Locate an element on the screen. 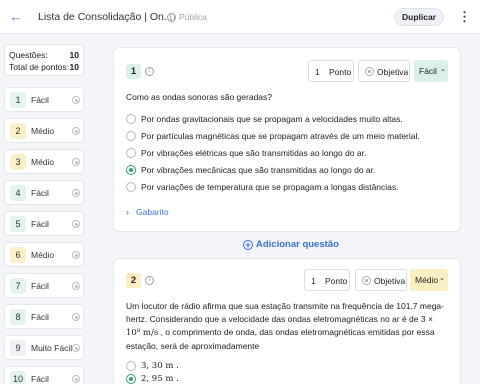  answer-option: 3, 30 m . is located at coordinates (152, 366).